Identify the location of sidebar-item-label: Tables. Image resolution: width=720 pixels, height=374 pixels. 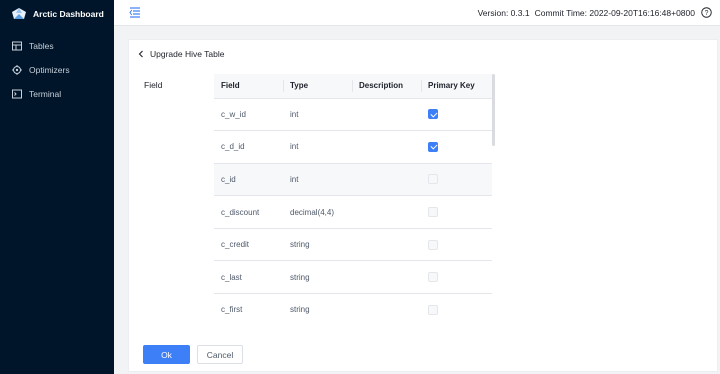
(41, 46).